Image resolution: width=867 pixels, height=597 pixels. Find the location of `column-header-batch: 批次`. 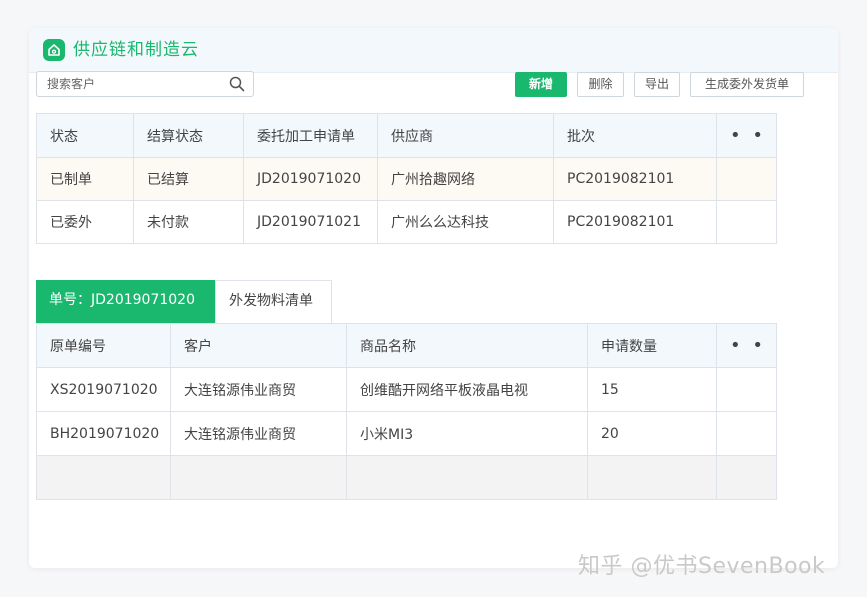

column-header-batch: 批次 is located at coordinates (635, 135).